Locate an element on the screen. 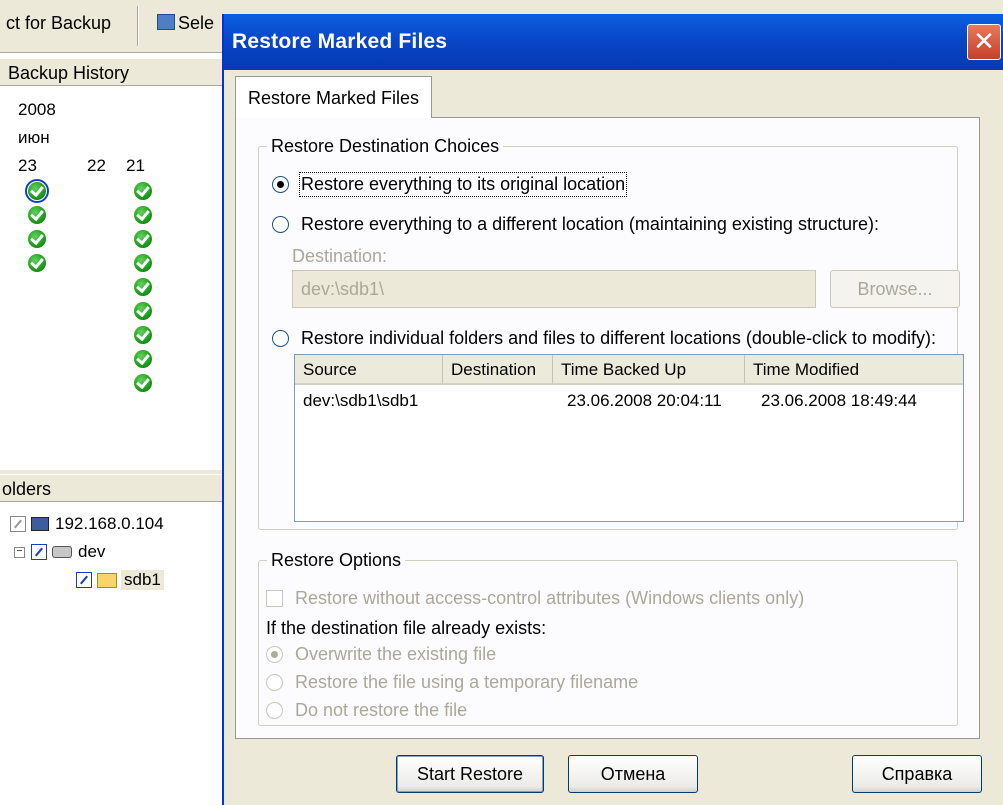 The image size is (1003, 805). select-button: Sele is located at coordinates (196, 23).